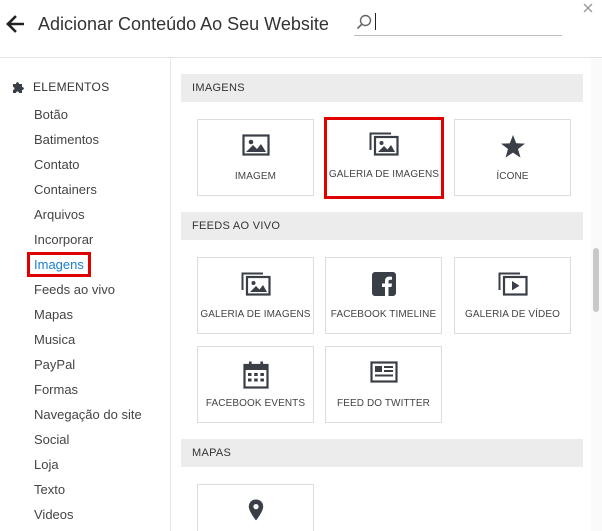 The height and width of the screenshot is (531, 602). What do you see at coordinates (18, 87) in the screenshot?
I see `puzzle-icon` at bounding box center [18, 87].